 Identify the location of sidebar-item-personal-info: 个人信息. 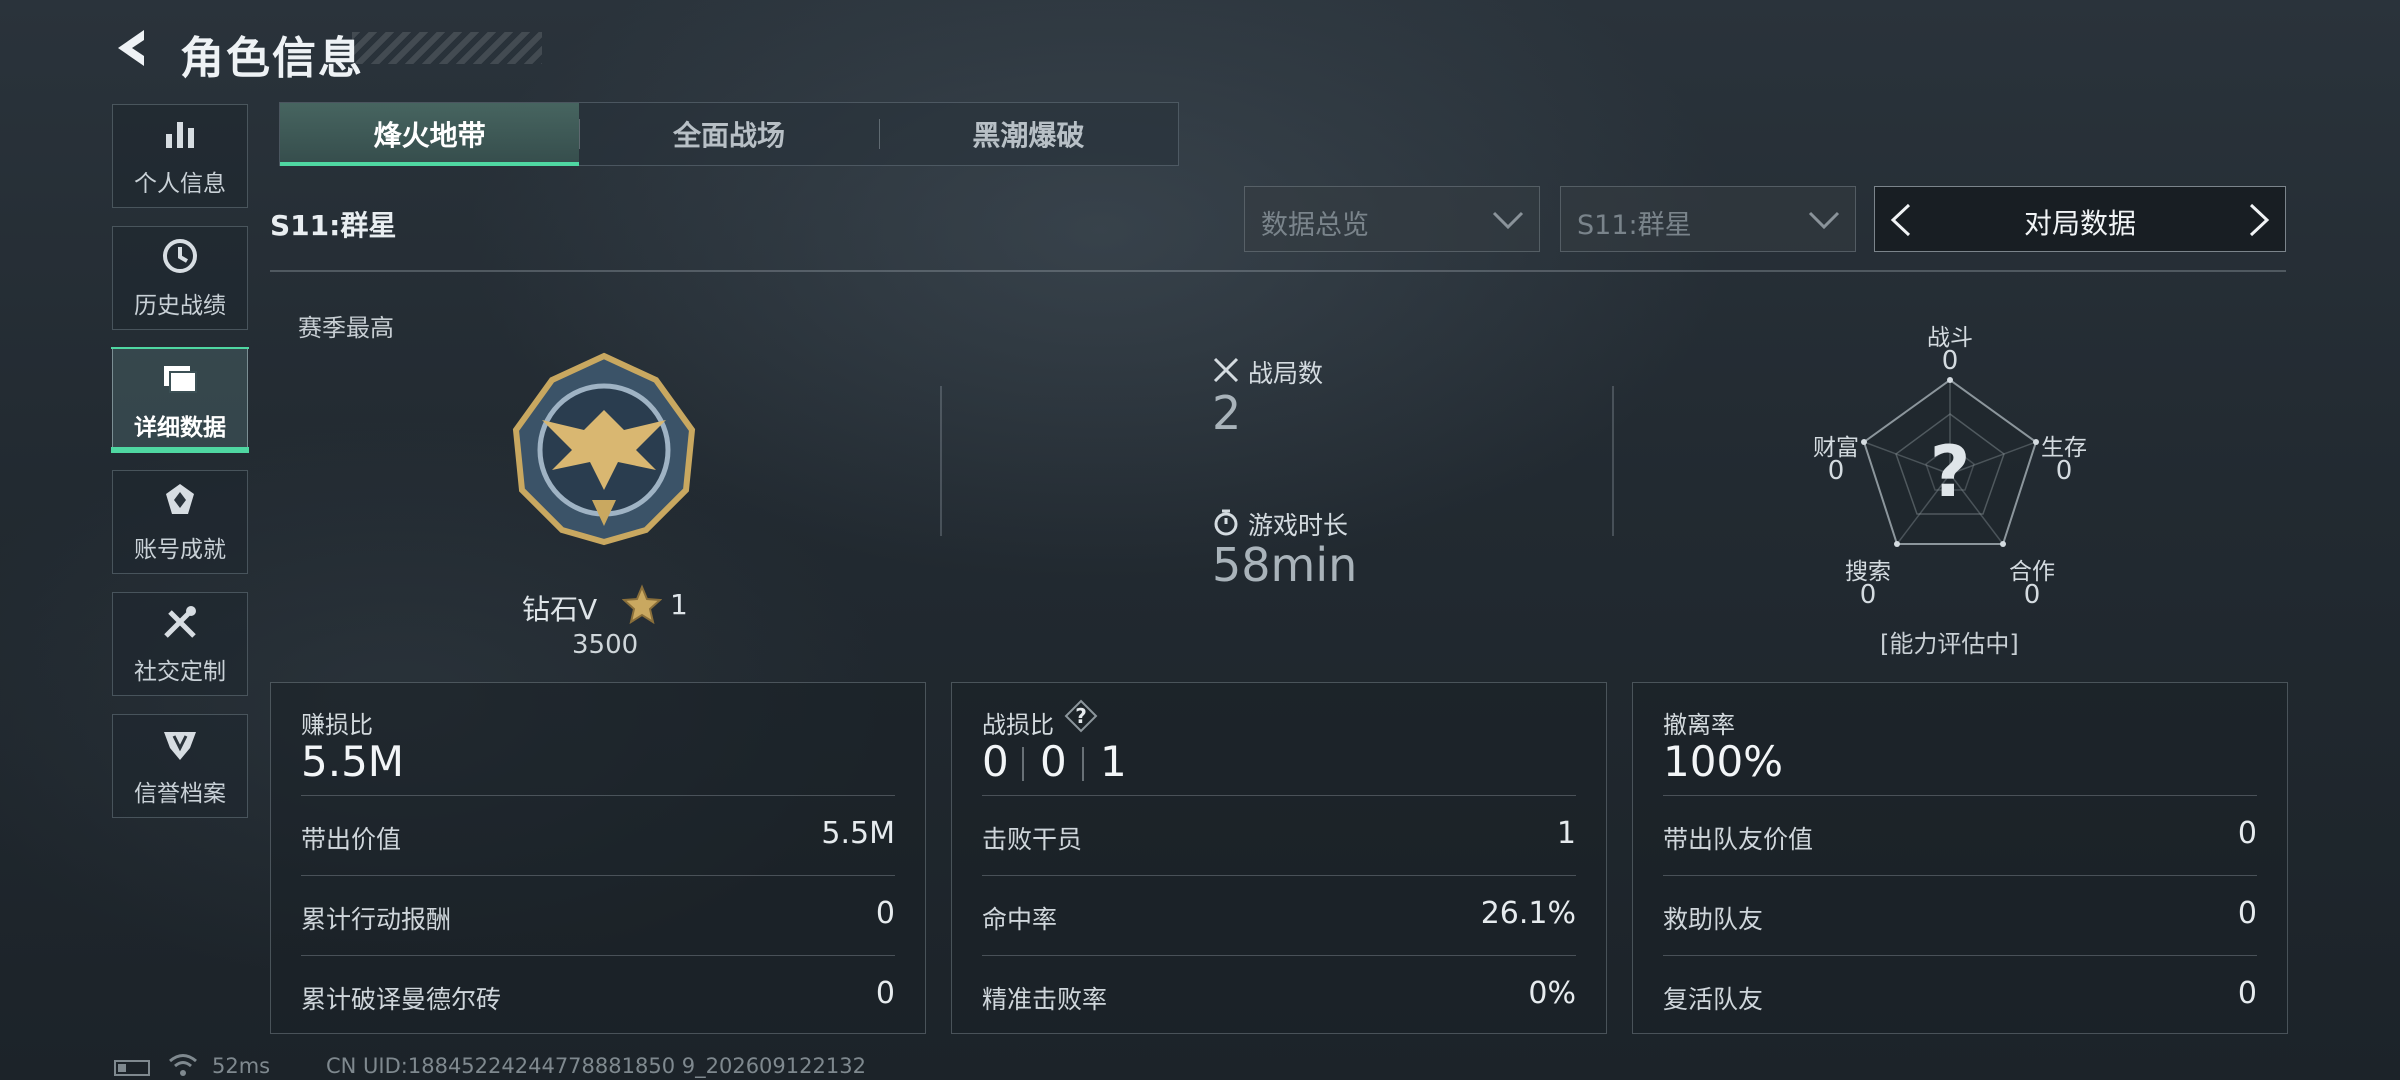
(180, 156).